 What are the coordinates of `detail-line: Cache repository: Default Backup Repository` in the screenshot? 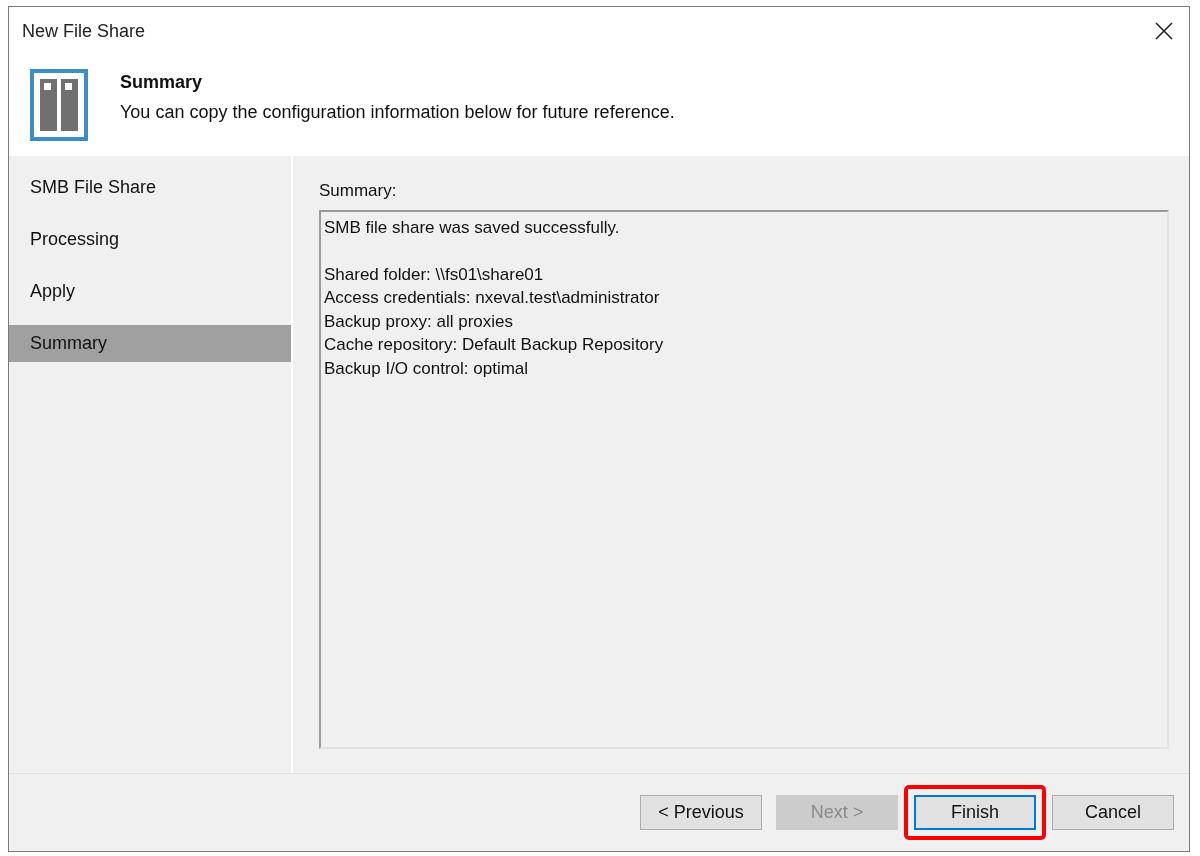 It's located at (494, 345).